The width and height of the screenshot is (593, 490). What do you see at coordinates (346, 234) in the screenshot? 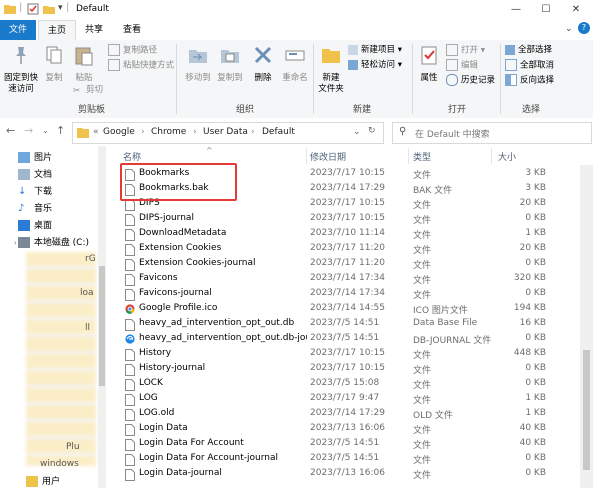
I see `file-row: DownloadMetadata 2023/7/10 11:14 文件 1 KB` at bounding box center [346, 234].